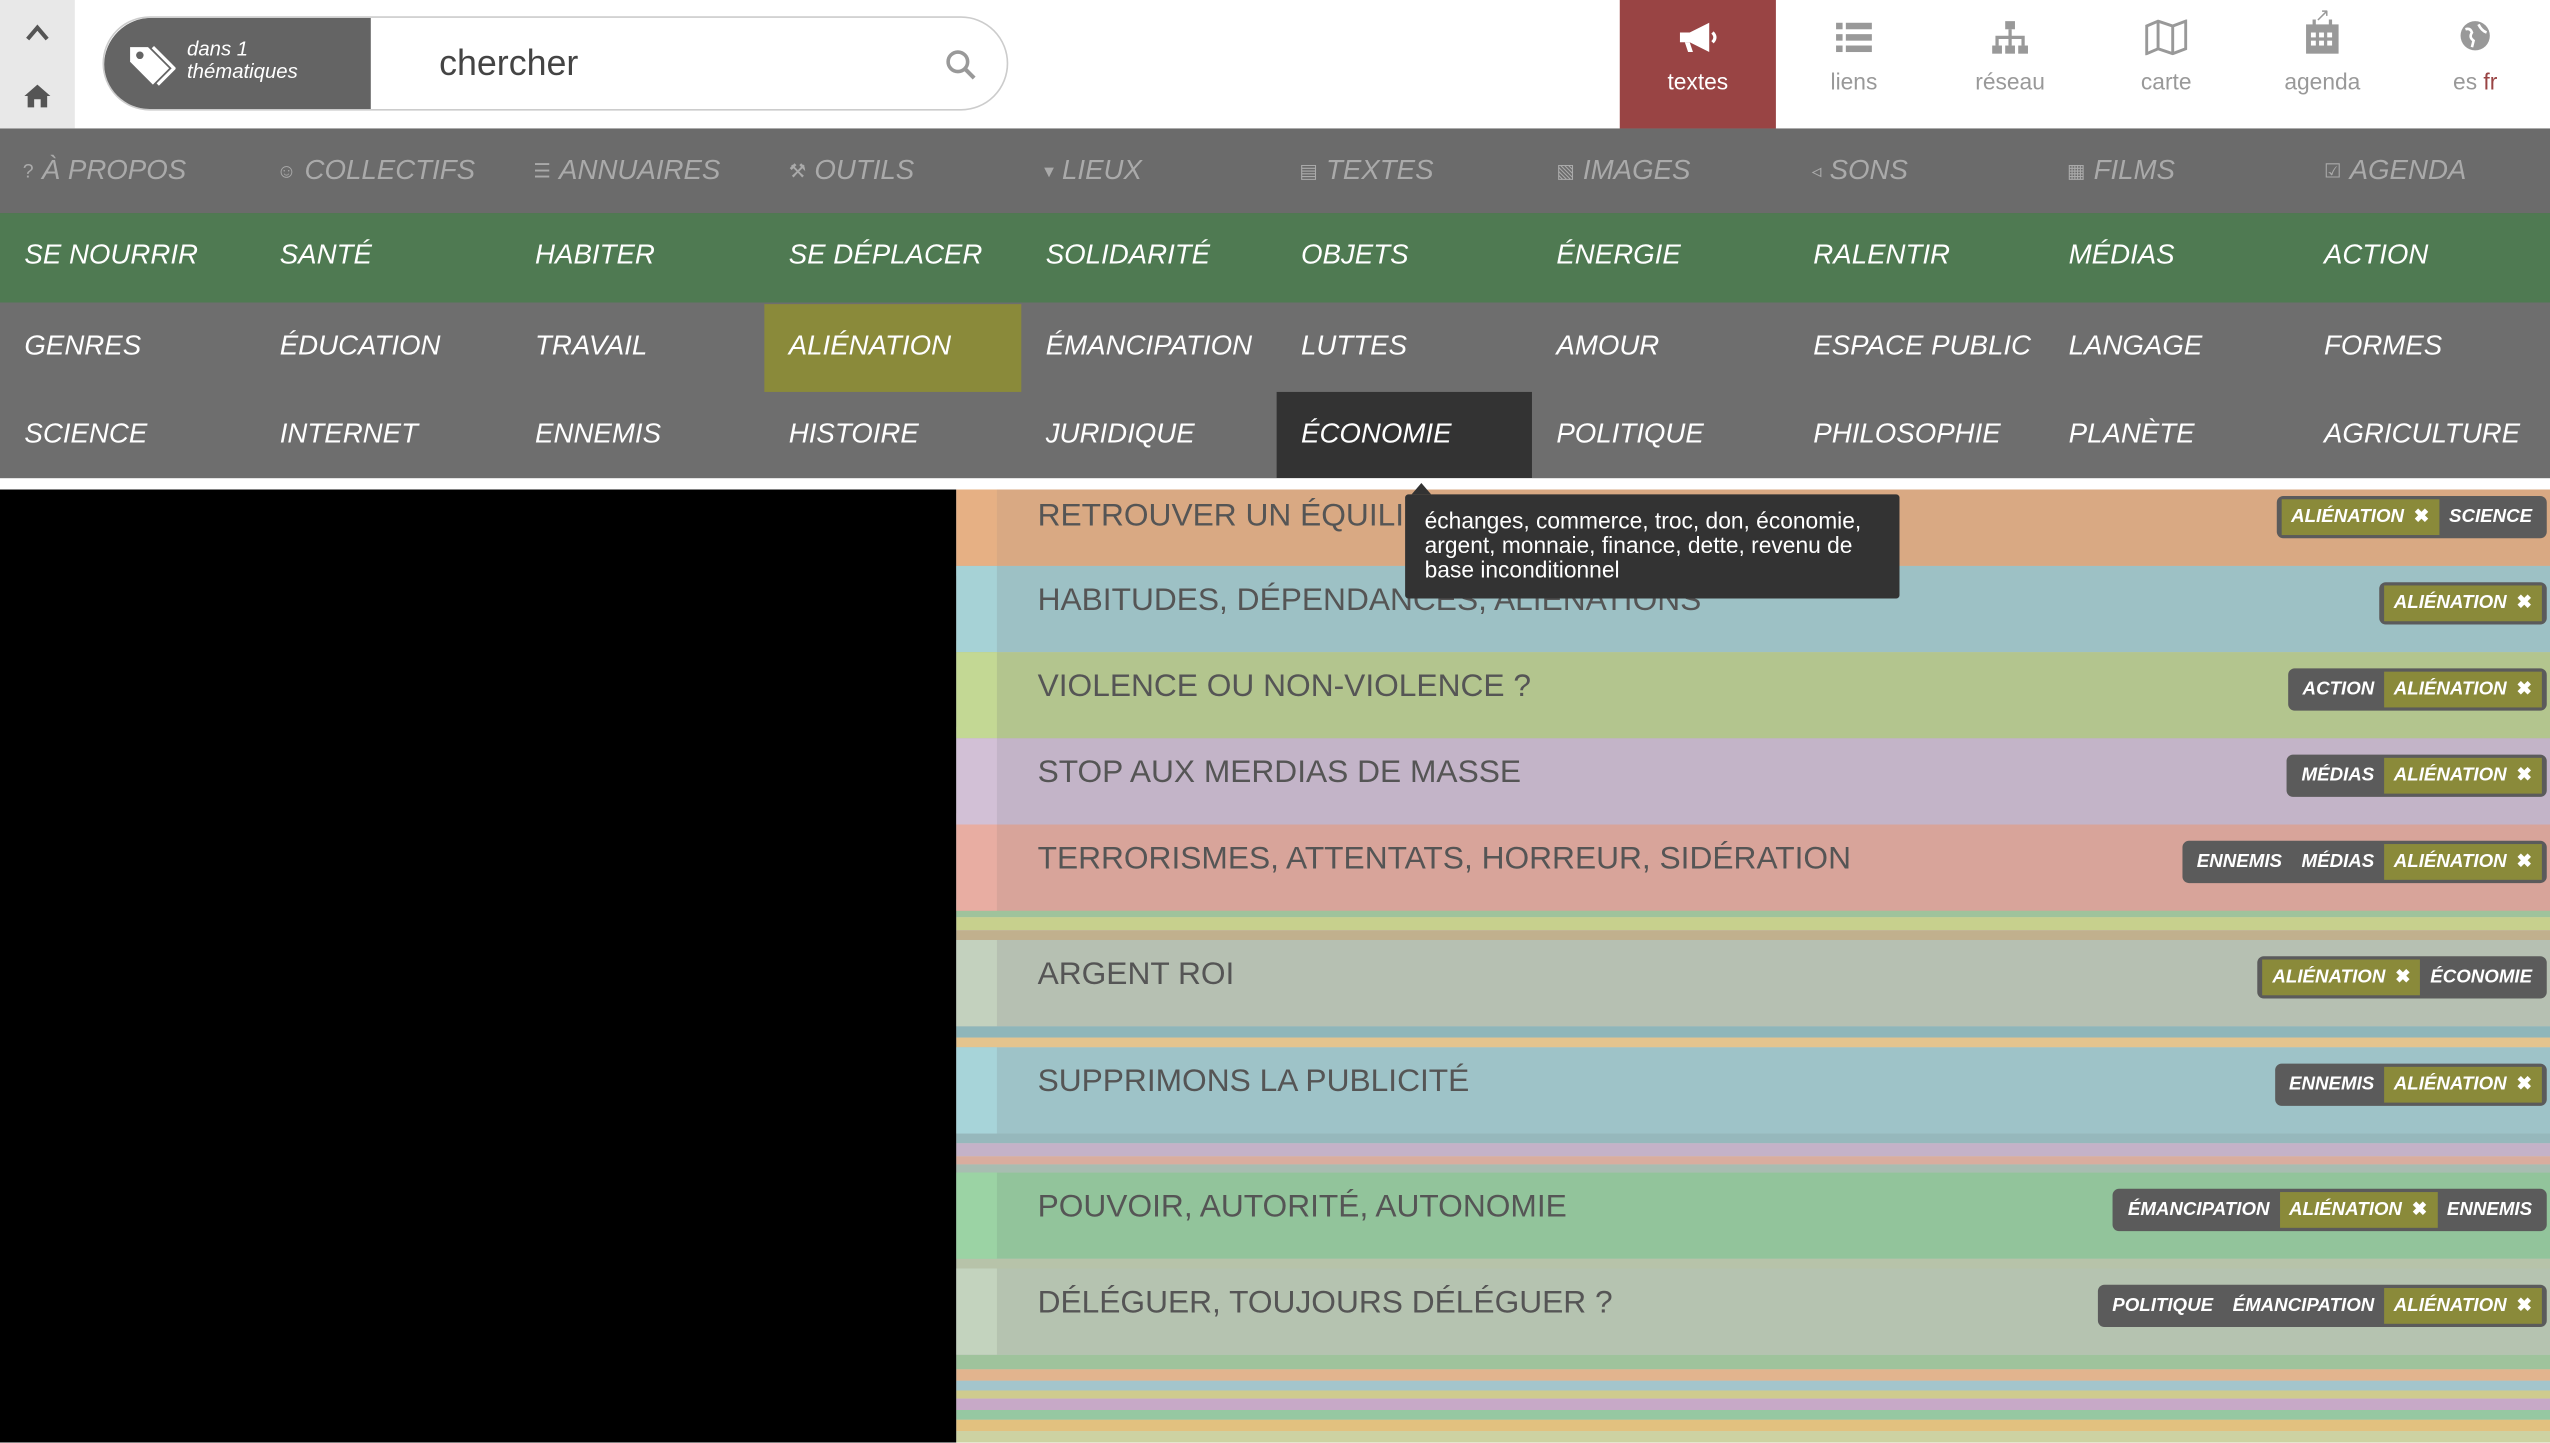  I want to click on article-tag: ACTION, so click(2338, 690).